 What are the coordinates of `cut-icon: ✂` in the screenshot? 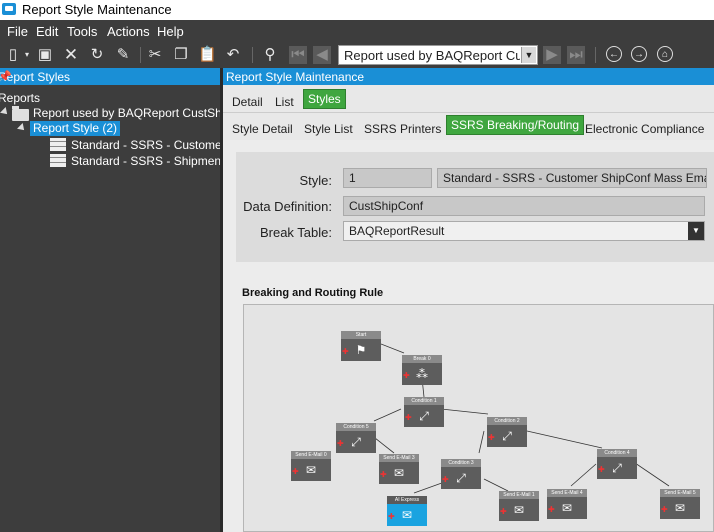 It's located at (155, 55).